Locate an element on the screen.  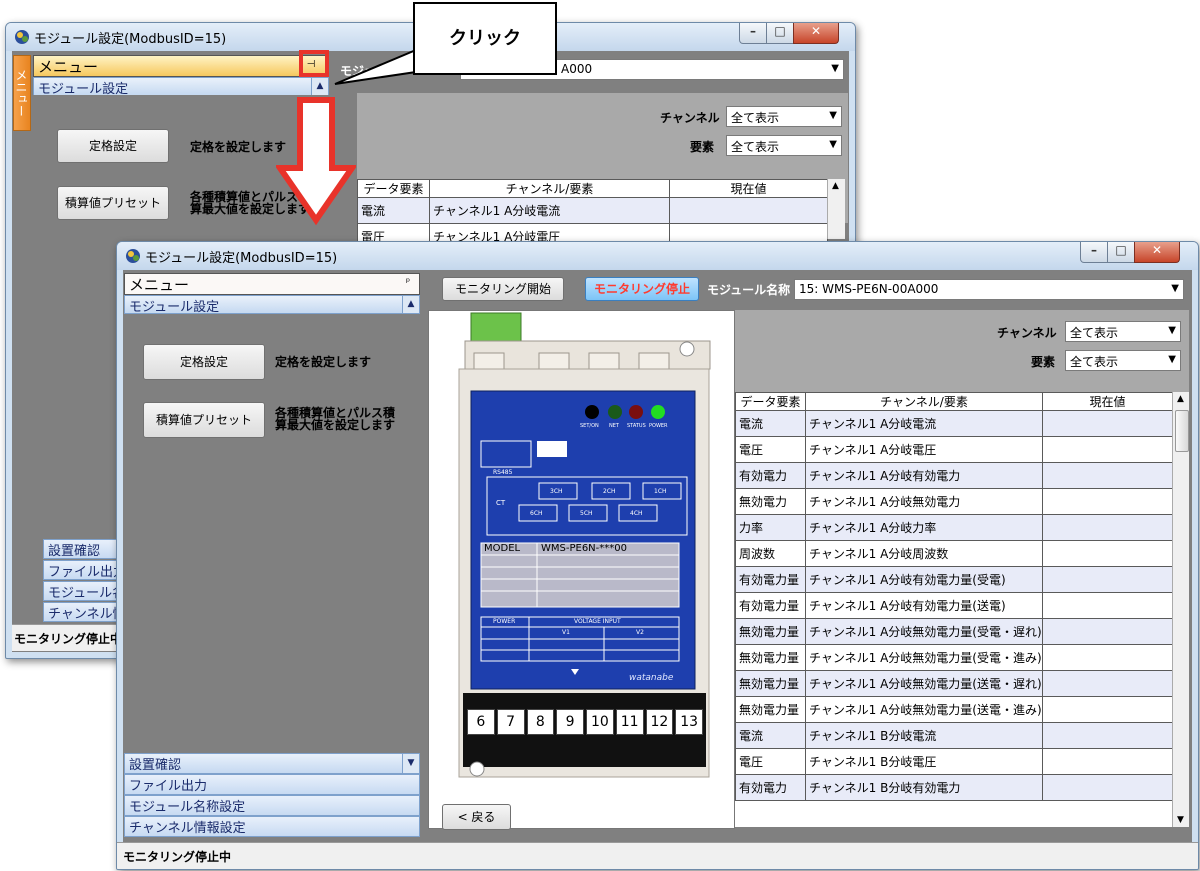
table-cell: チャンネル1 A分岐電圧 is located at coordinates (924, 449).